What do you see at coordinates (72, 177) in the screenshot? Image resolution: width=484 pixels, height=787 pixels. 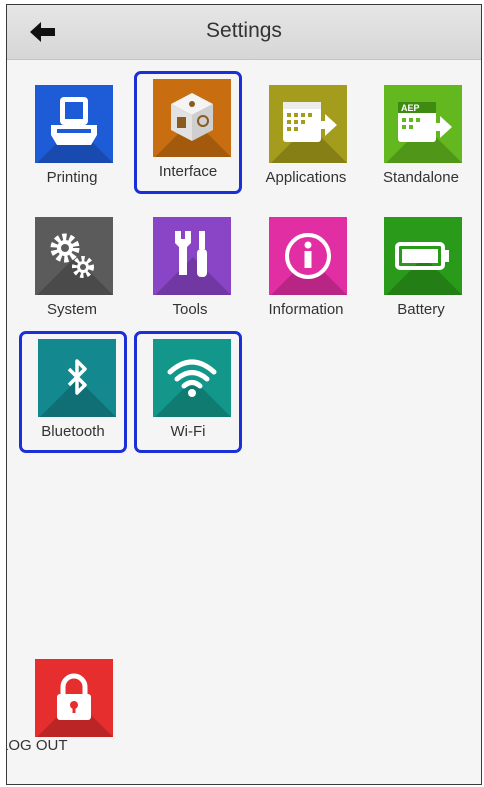 I see `tile-label: Printing` at bounding box center [72, 177].